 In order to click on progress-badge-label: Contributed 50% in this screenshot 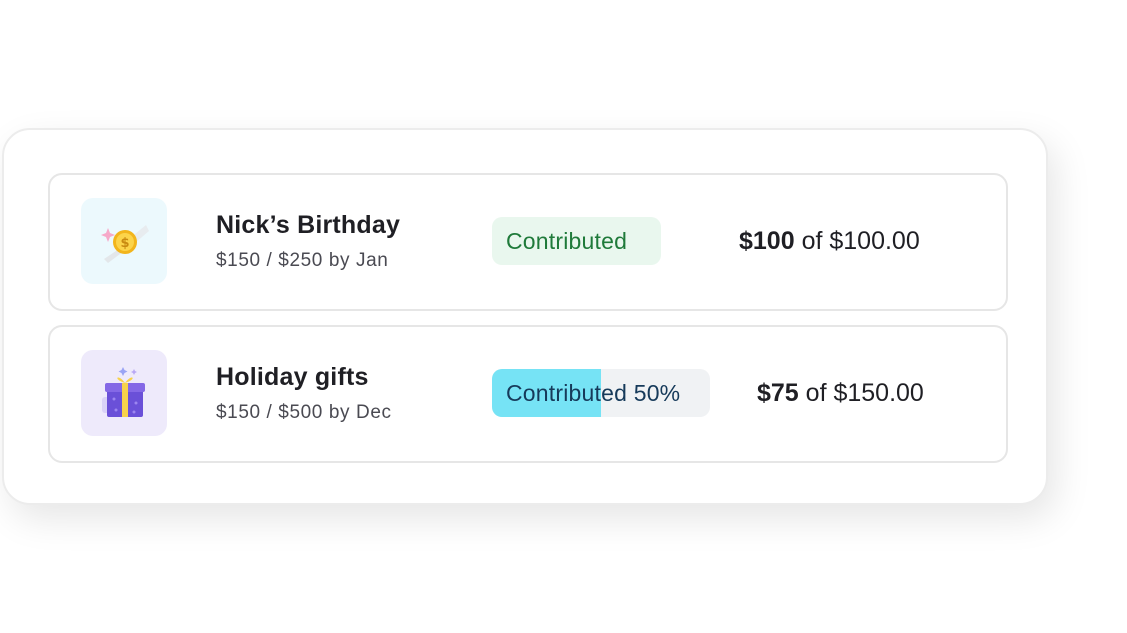, I will do `click(593, 393)`.